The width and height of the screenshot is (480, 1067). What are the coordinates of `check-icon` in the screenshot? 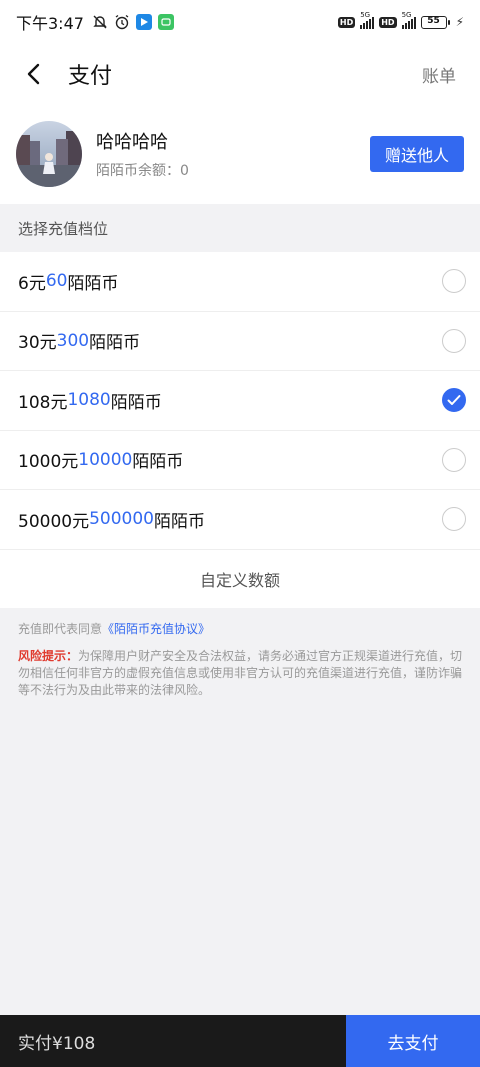 It's located at (454, 400).